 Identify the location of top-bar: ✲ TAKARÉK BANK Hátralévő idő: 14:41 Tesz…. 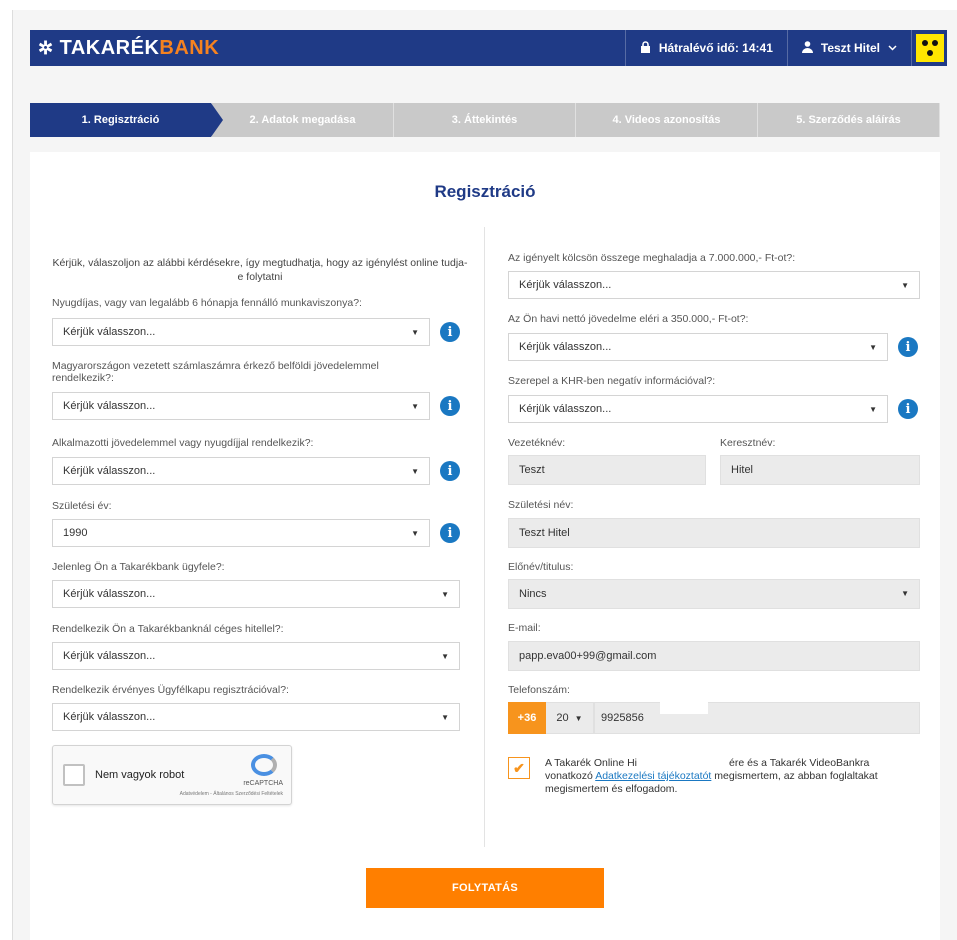
(488, 48).